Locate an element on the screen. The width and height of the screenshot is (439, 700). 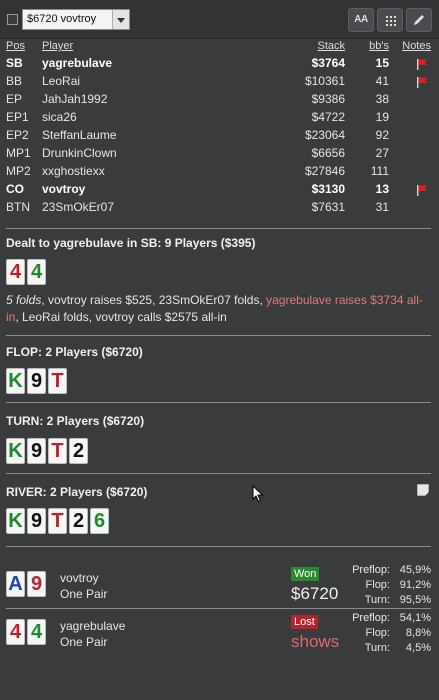
player-name: 23SmOkEr07 is located at coordinates (78, 207).